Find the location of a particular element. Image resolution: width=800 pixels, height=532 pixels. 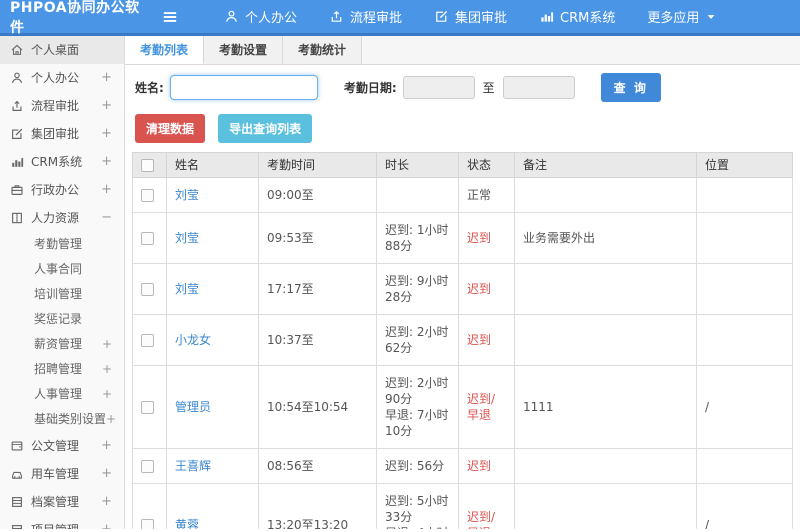

column-header: 时长 is located at coordinates (417, 165).